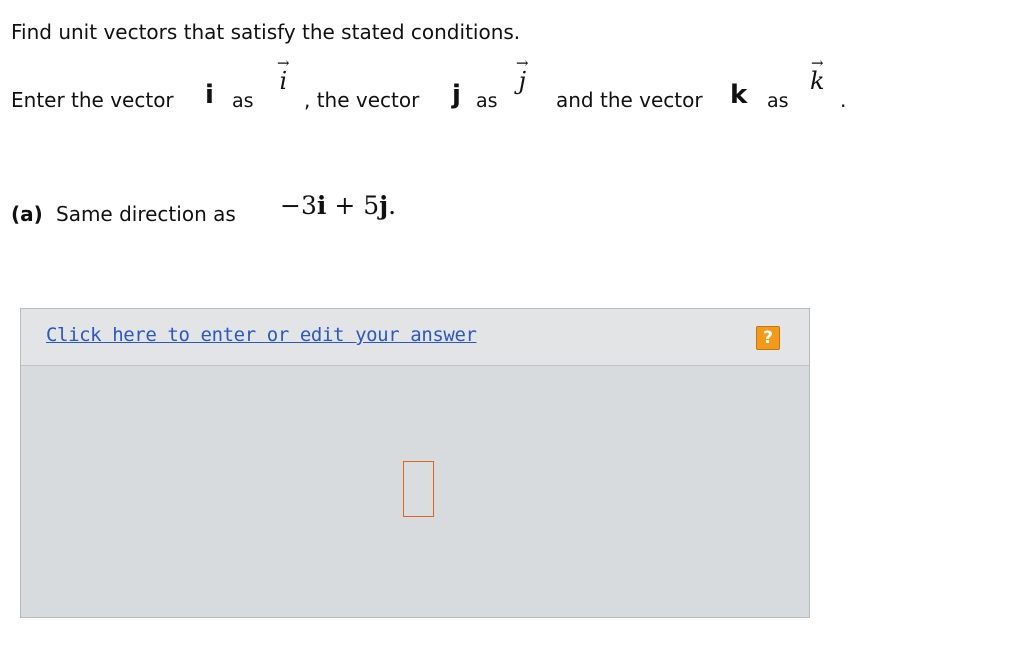 The image size is (1024, 653). I want to click on part-a-text: Same direction as, so click(146, 214).